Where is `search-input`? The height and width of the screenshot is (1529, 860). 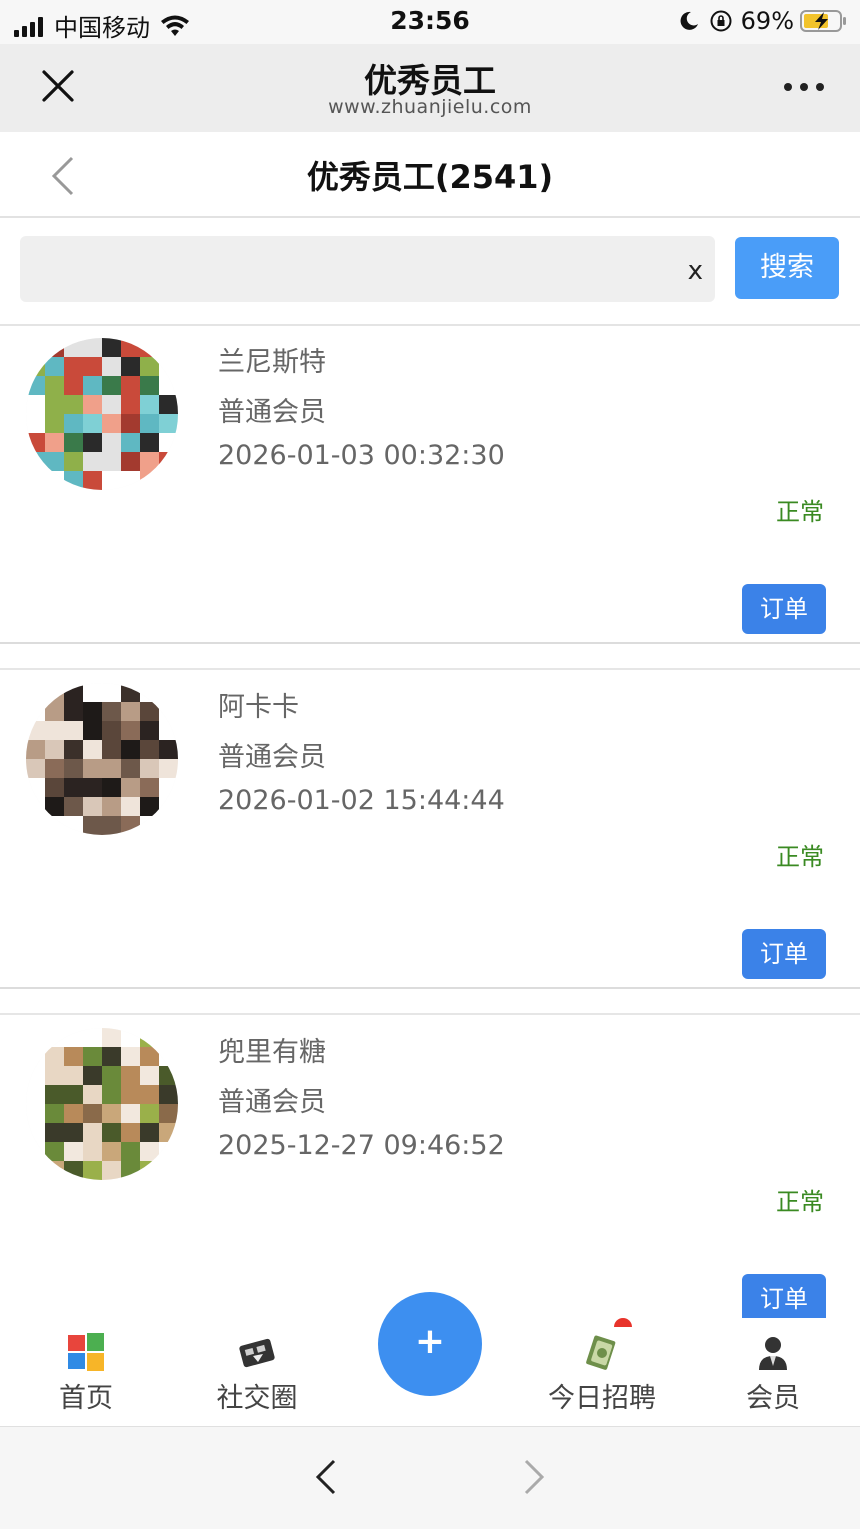
search-input is located at coordinates (356, 269).